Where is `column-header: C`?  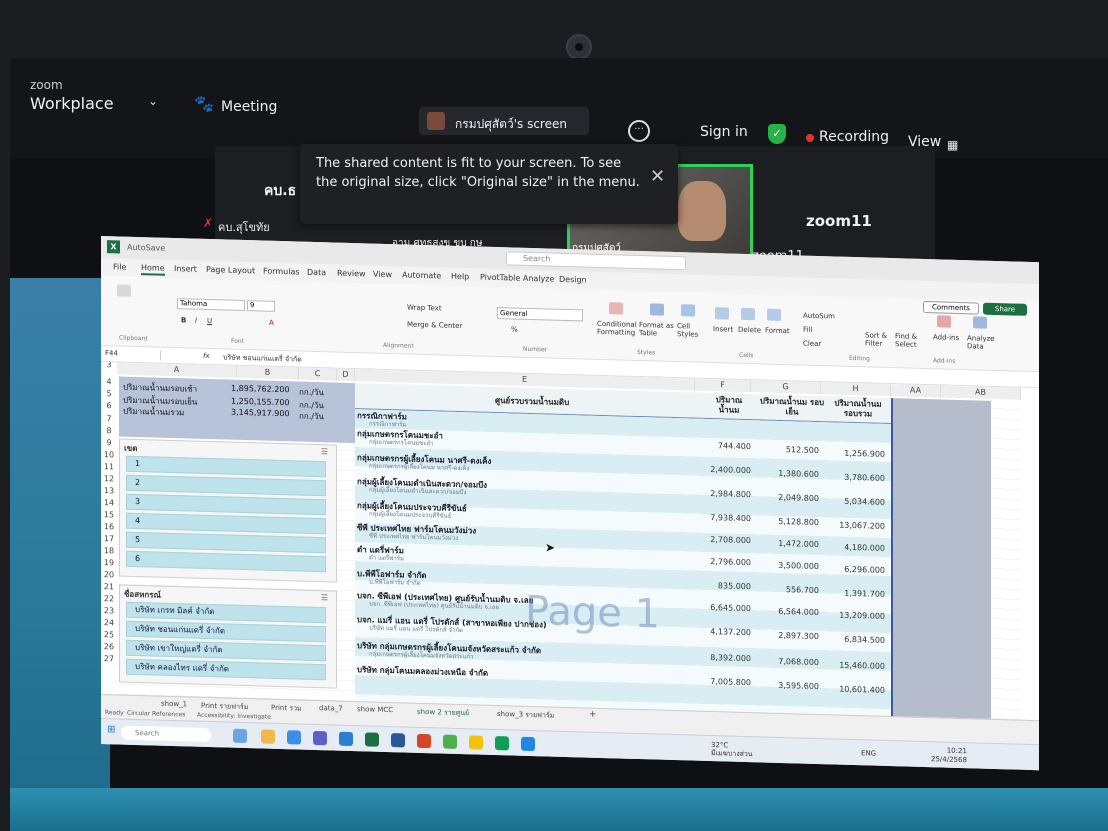 column-header: C is located at coordinates (318, 374).